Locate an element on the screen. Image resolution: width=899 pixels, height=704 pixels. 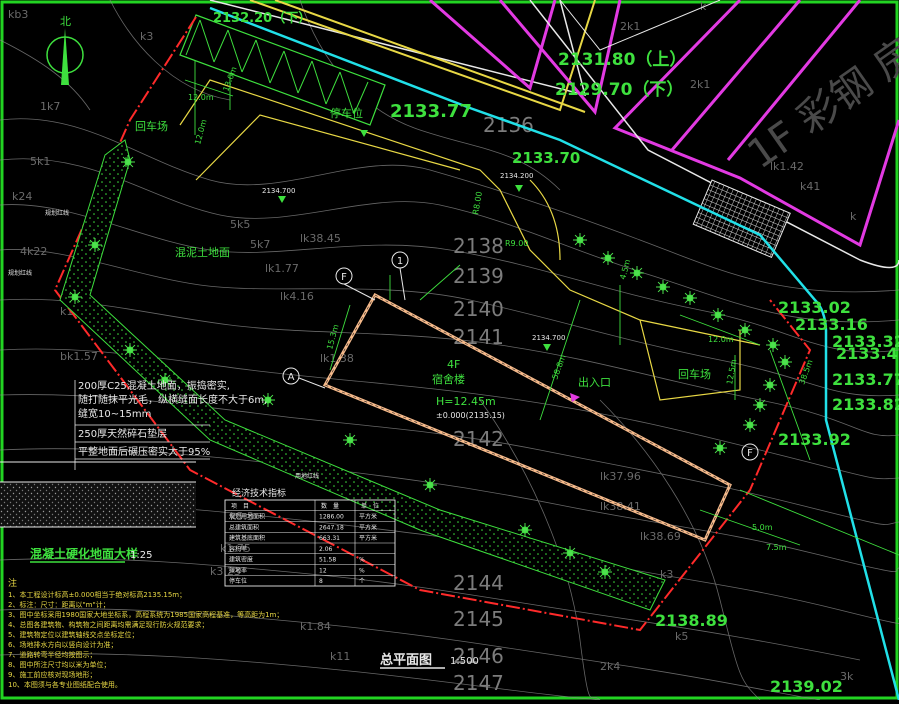
contour-label: 2140 is located at coordinates (478, 309).